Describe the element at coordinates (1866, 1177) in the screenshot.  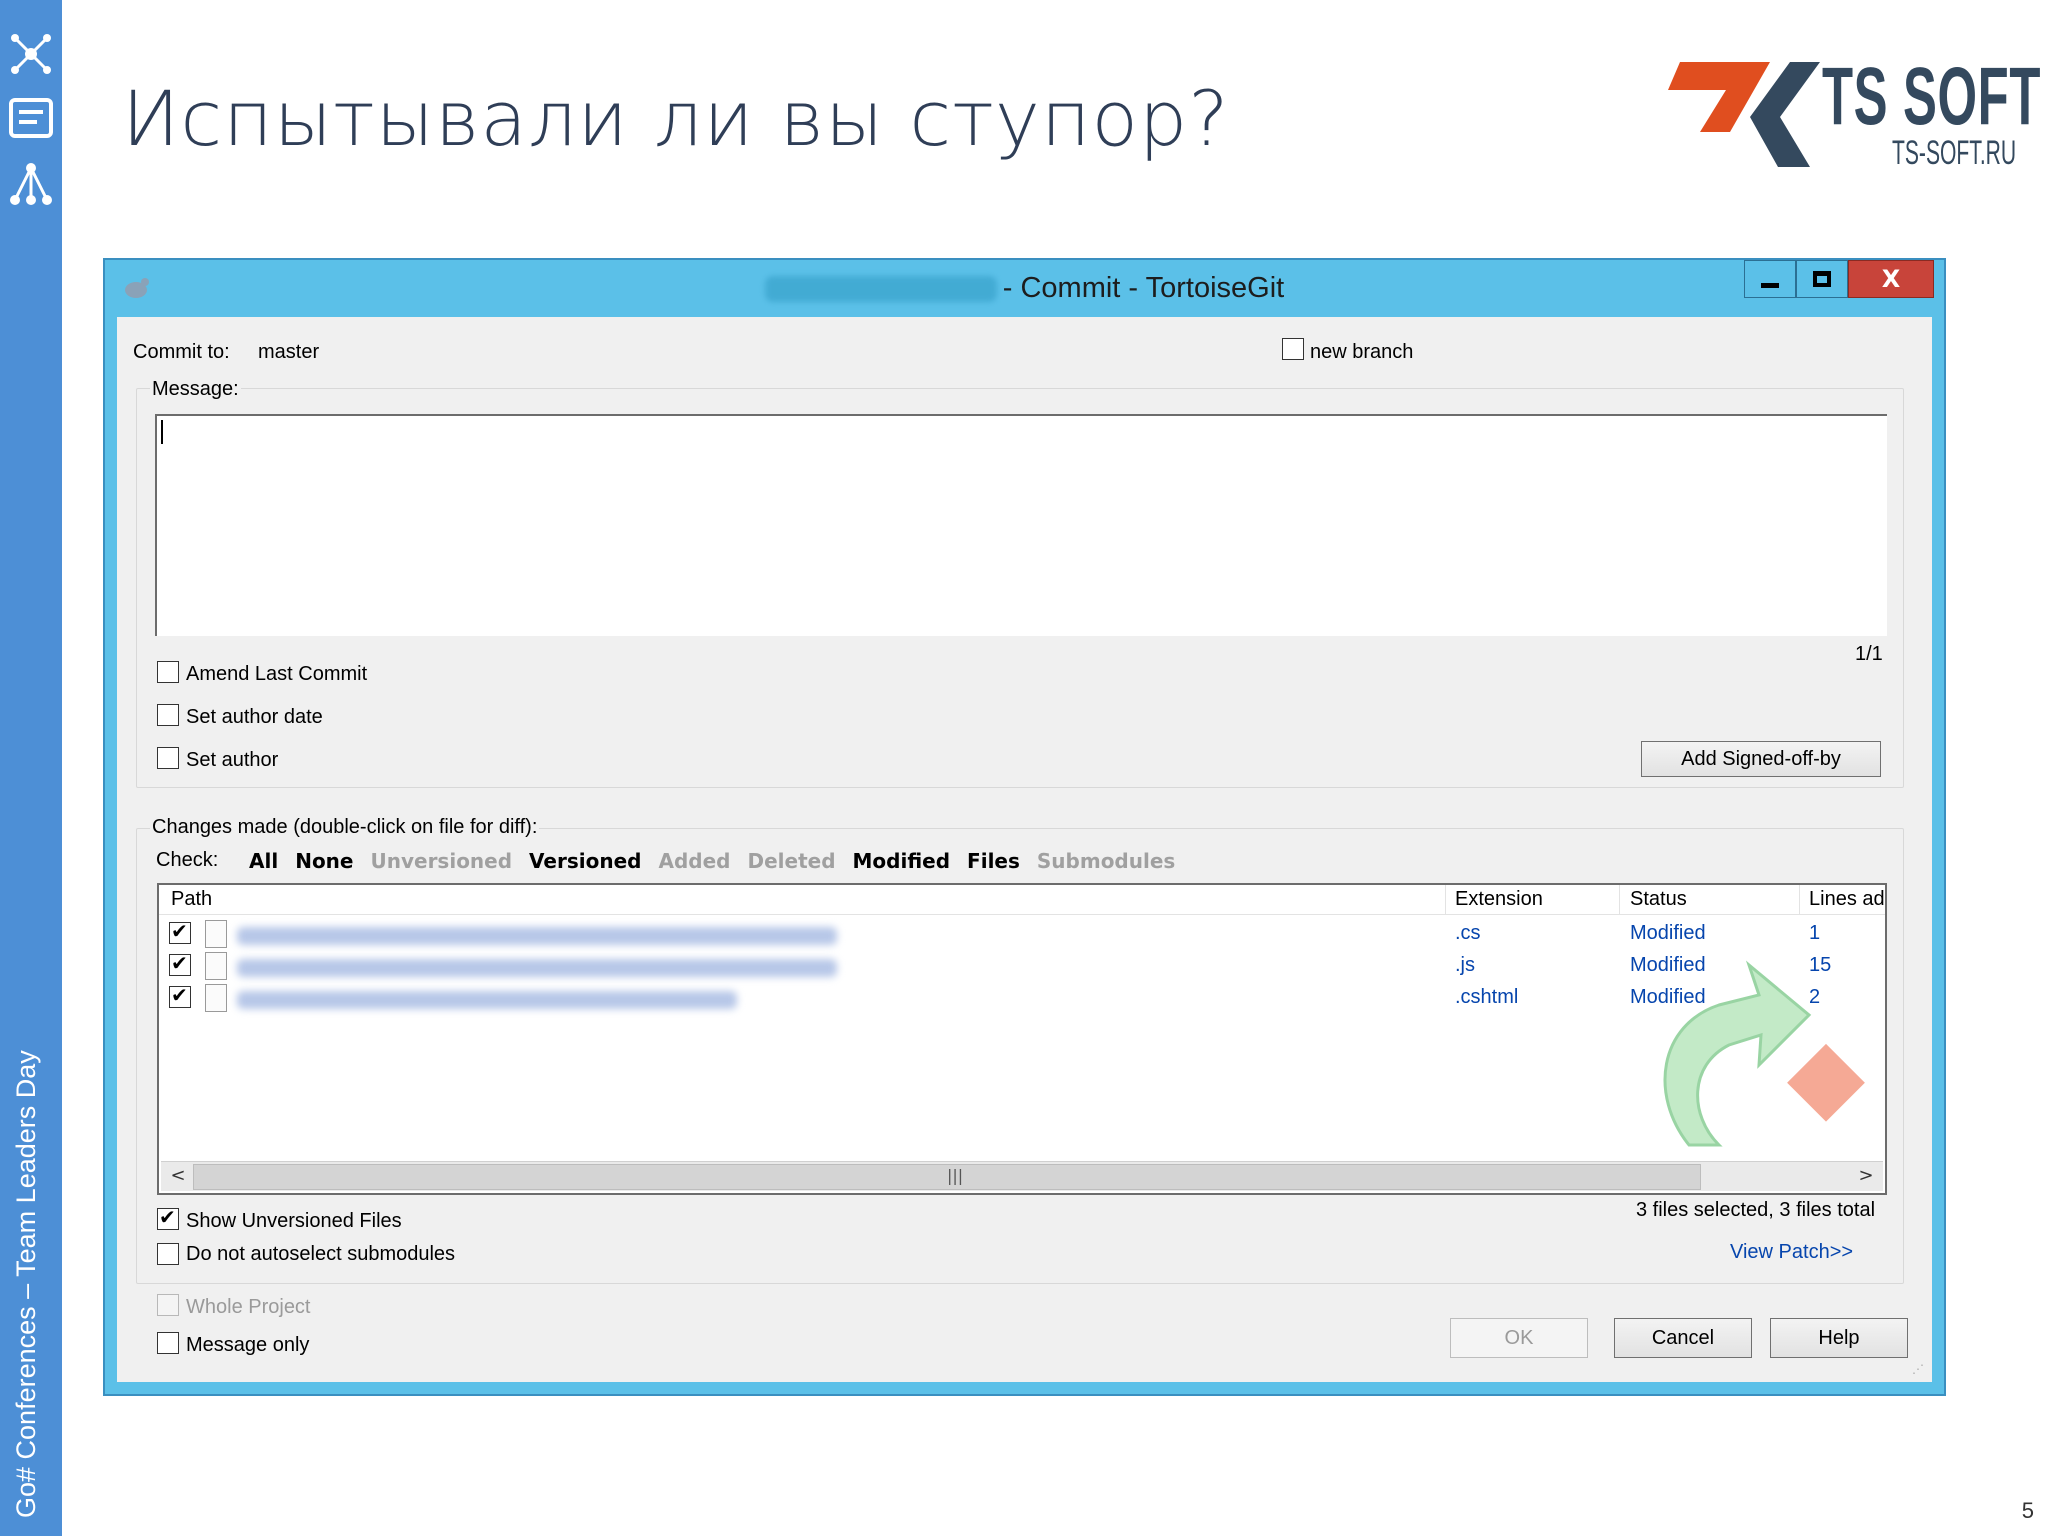
I see `scroll-right-icon: >` at that location.